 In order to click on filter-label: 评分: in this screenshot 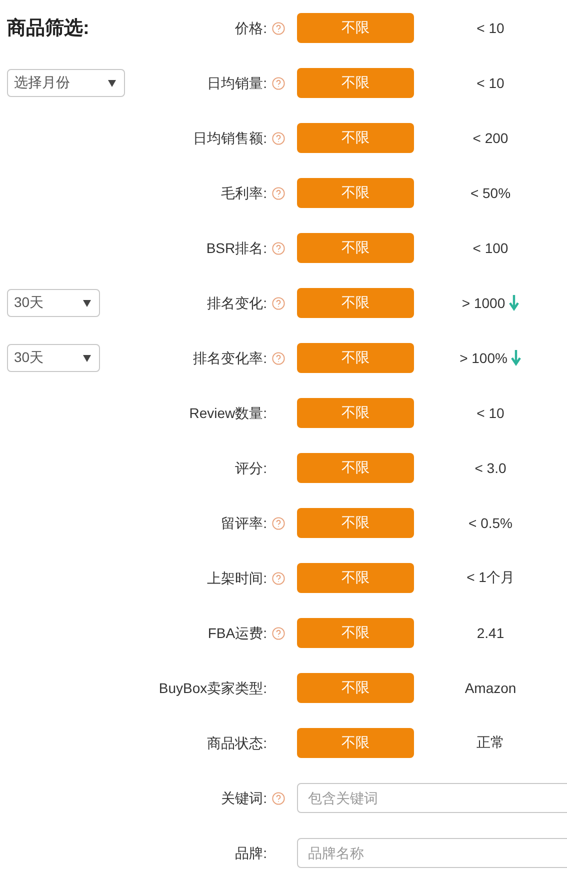, I will do `click(251, 468)`.